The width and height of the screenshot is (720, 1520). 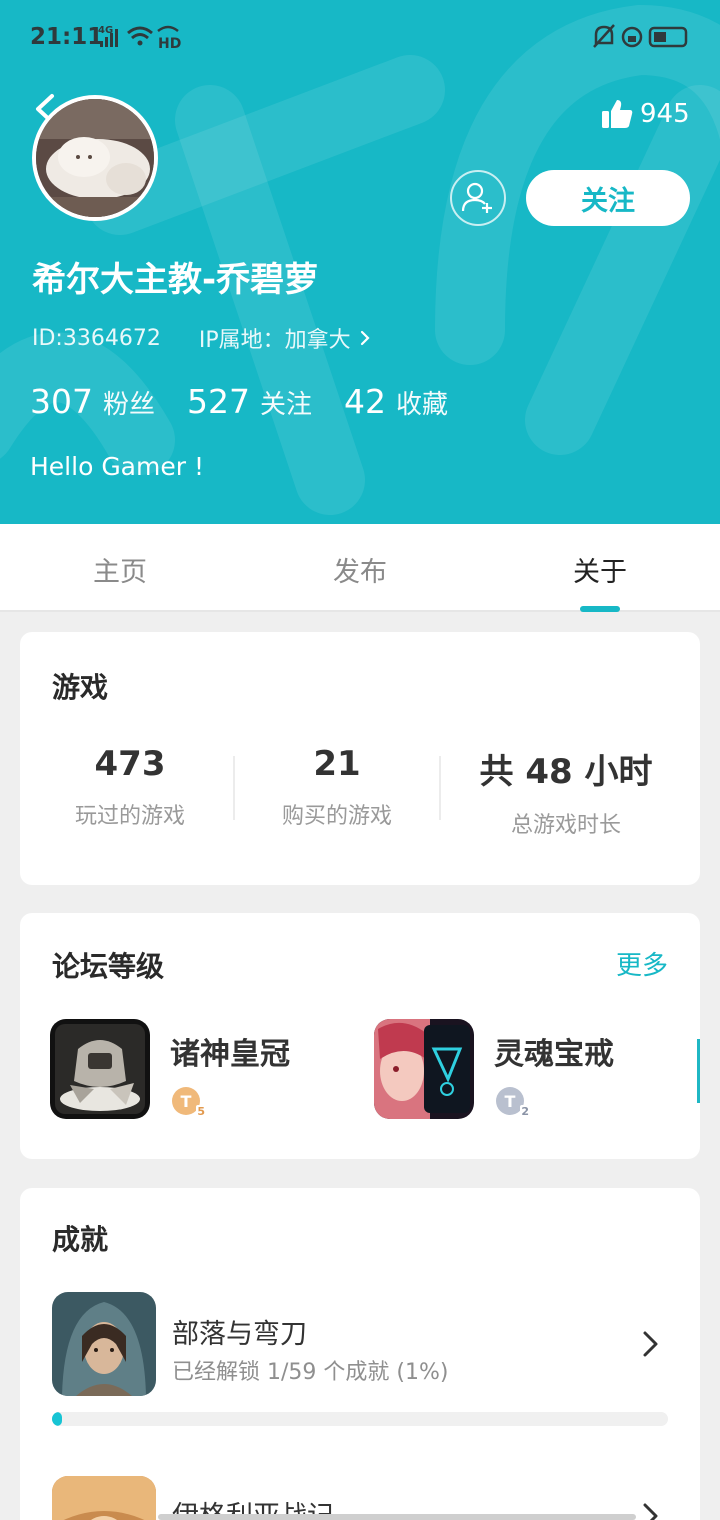 What do you see at coordinates (104, 1344) in the screenshot?
I see `game-icon-mount-blade` at bounding box center [104, 1344].